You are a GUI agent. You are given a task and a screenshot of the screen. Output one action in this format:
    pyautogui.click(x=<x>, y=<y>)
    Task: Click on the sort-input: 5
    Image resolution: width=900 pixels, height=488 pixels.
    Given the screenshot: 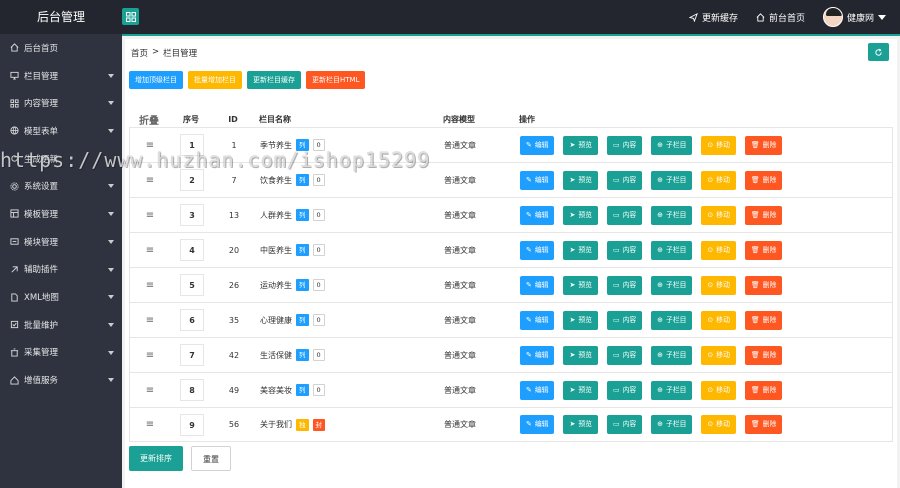 What is the action you would take?
    pyautogui.click(x=192, y=285)
    